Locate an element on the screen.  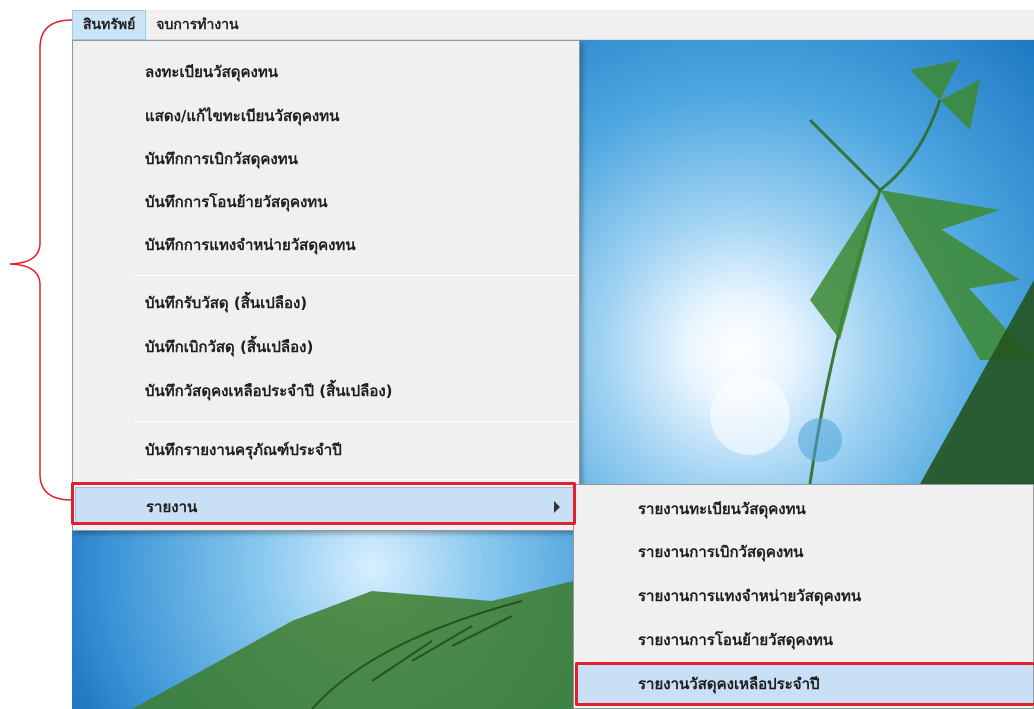
menu-item-receive-supplies: บันทึกรับวัสดุ (สิ้นเปลือง) is located at coordinates (326, 303).